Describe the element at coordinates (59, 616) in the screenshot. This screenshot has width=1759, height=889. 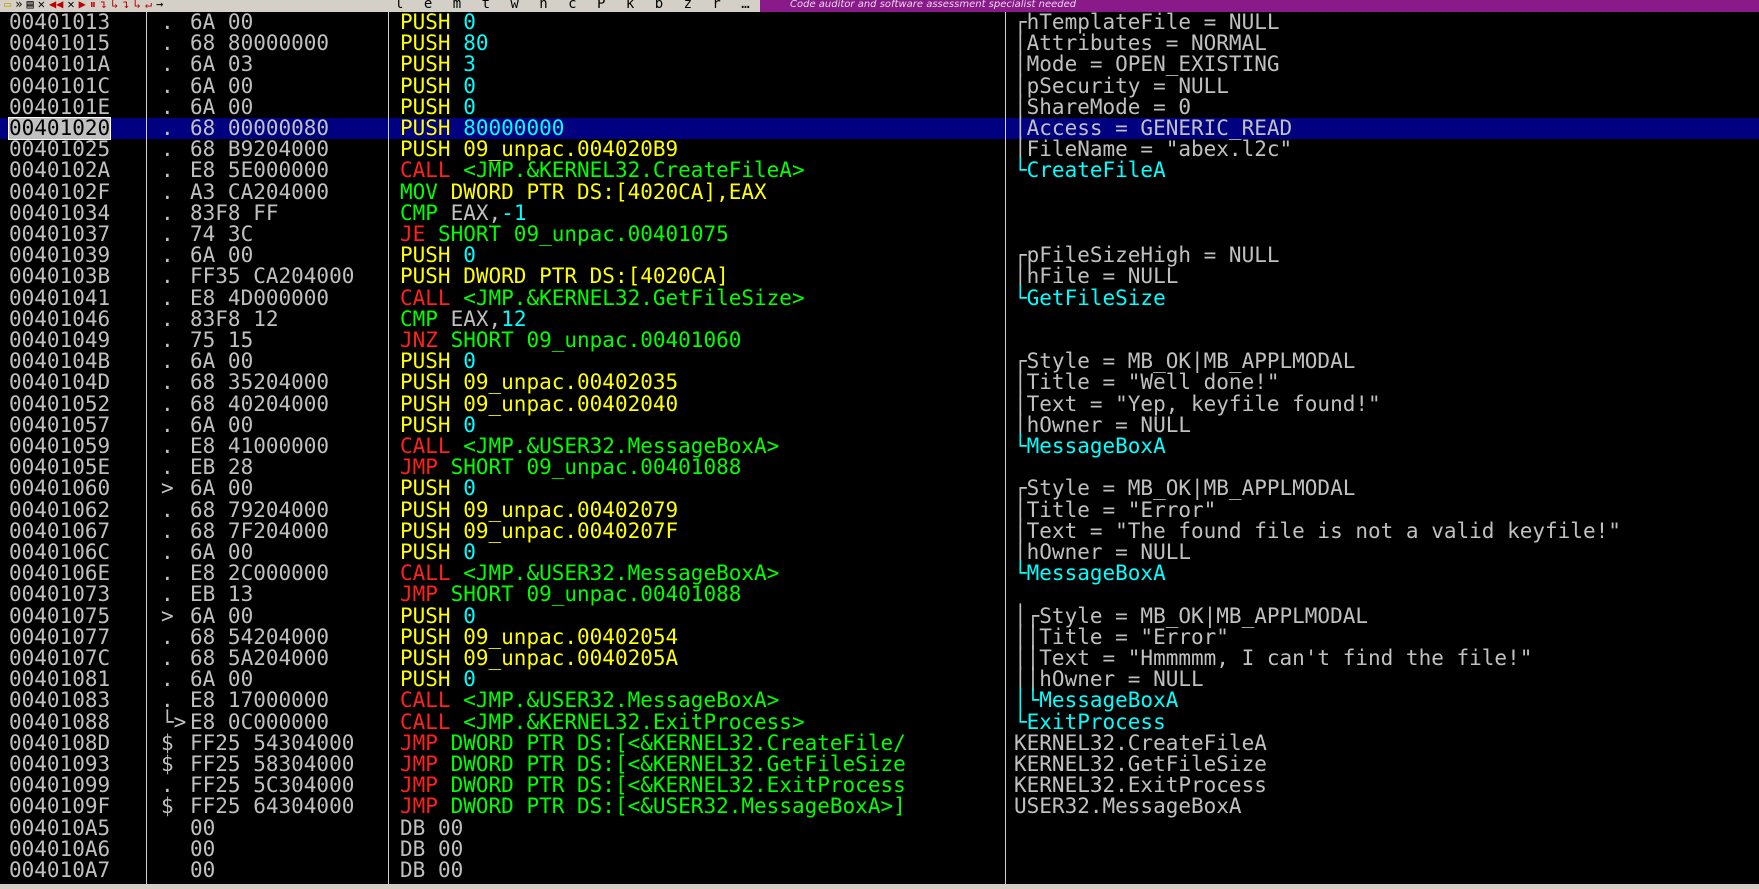
I see `address-cell: 00401075` at that location.